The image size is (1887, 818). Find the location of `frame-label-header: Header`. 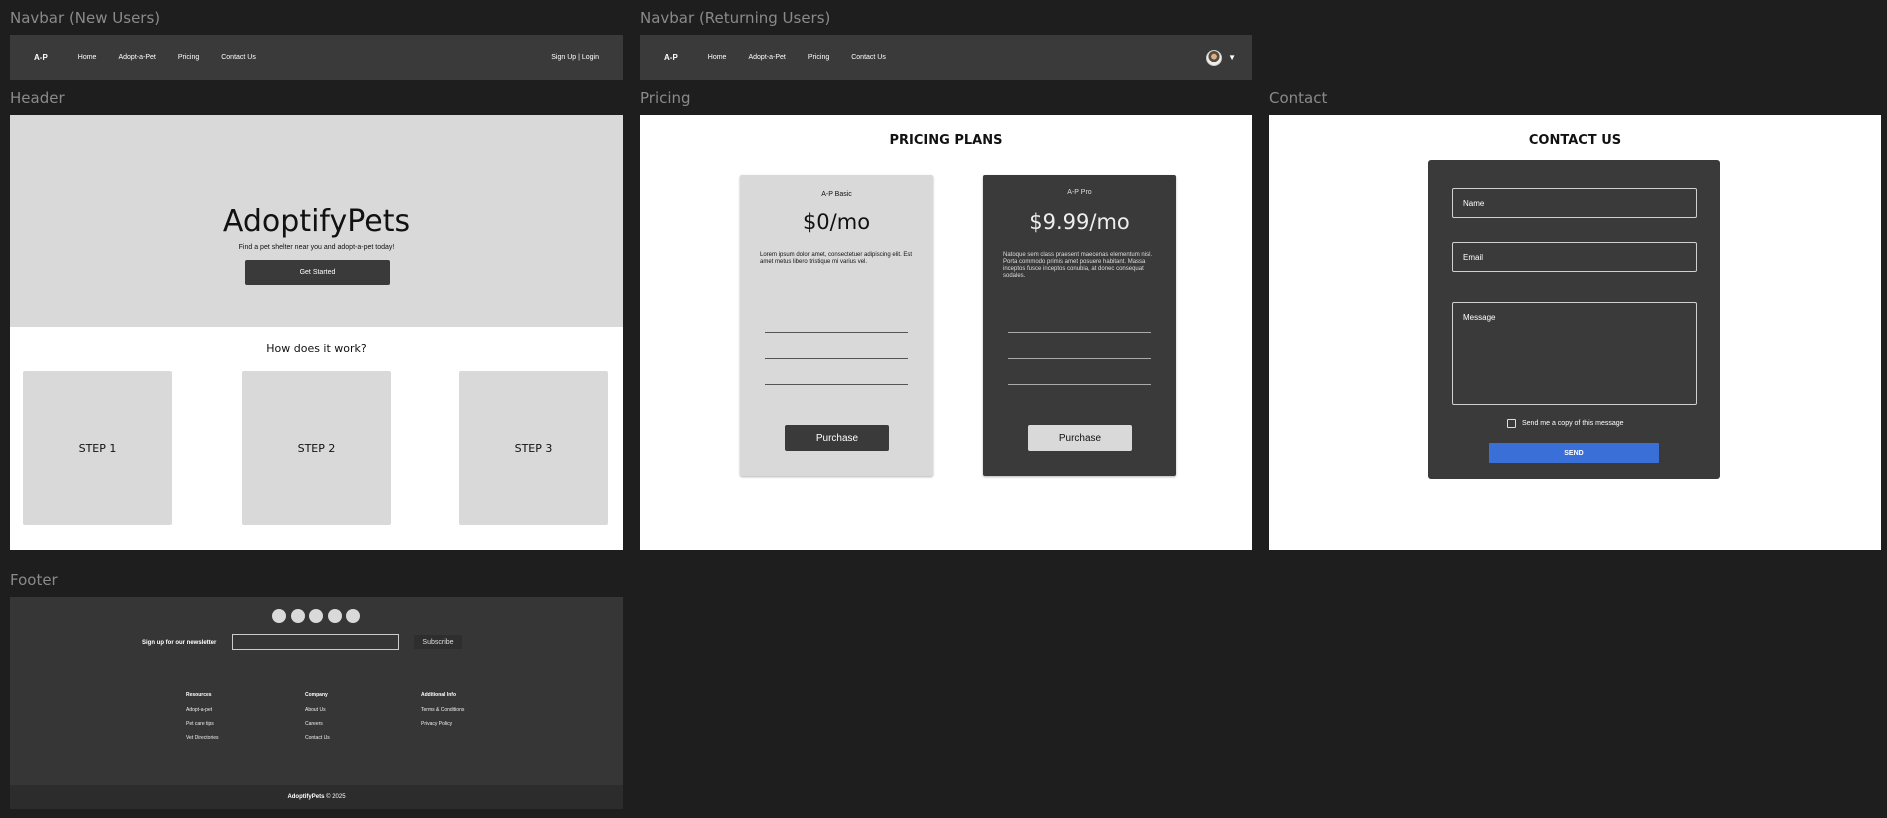

frame-label-header: Header is located at coordinates (37, 98).